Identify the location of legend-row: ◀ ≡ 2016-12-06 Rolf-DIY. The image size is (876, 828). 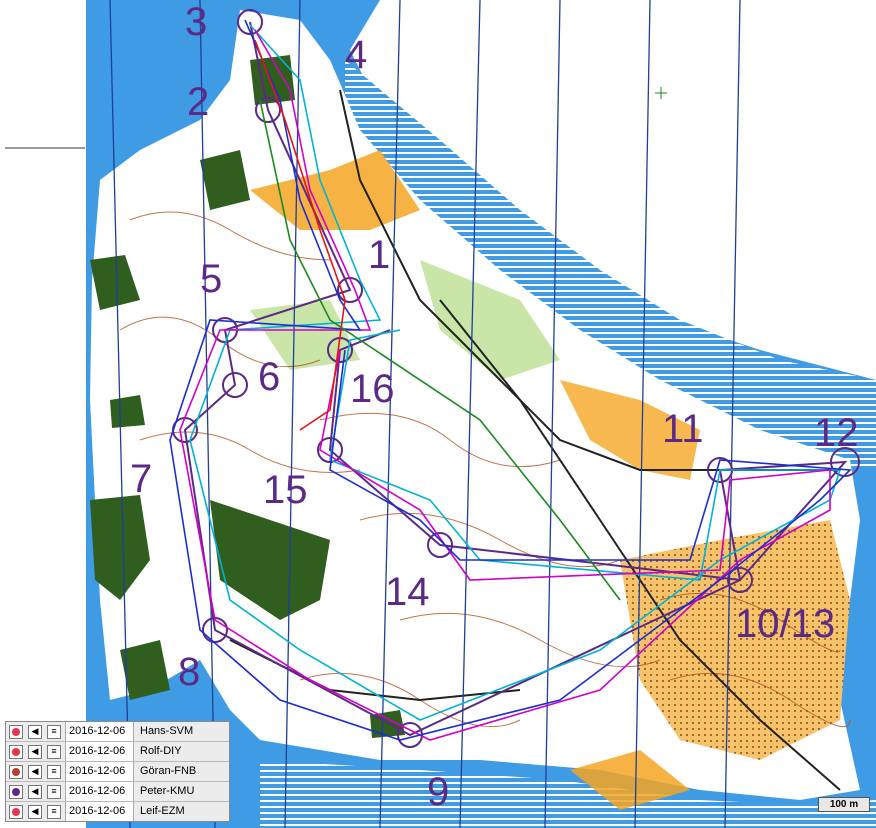
(117, 752).